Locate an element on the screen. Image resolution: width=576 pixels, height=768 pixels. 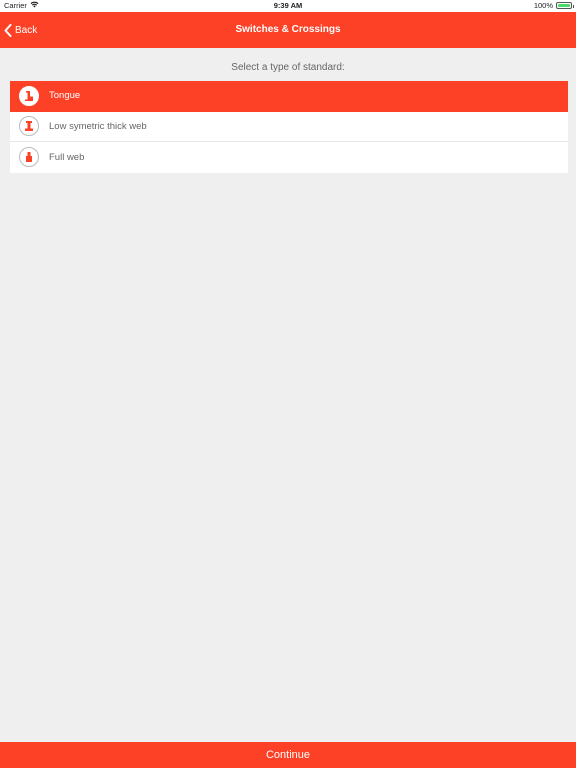
standard-type-prompt: Select a type of standard: is located at coordinates (288, 67).